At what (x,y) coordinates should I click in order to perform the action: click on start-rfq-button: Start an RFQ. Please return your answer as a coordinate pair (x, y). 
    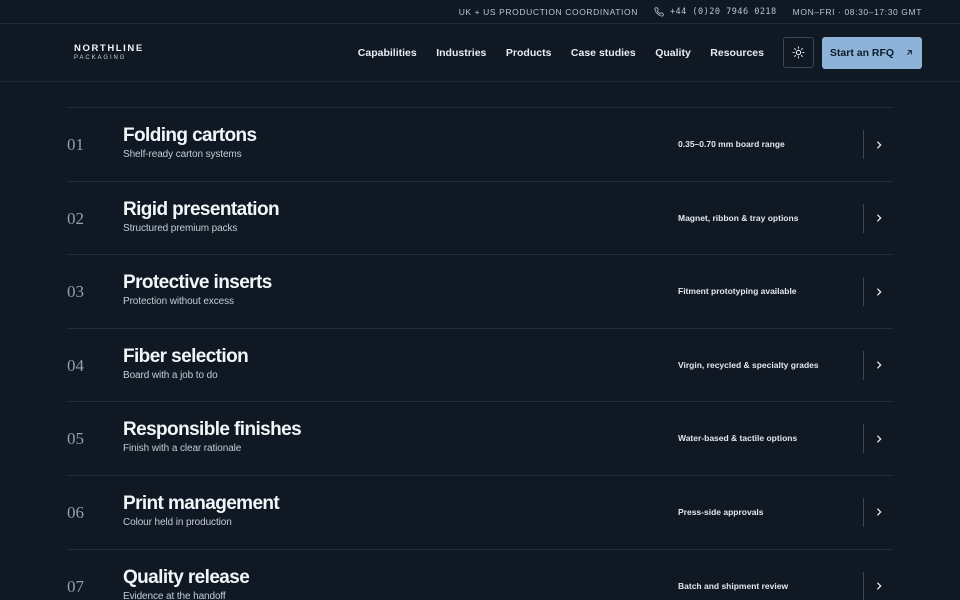
    Looking at the image, I should click on (872, 52).